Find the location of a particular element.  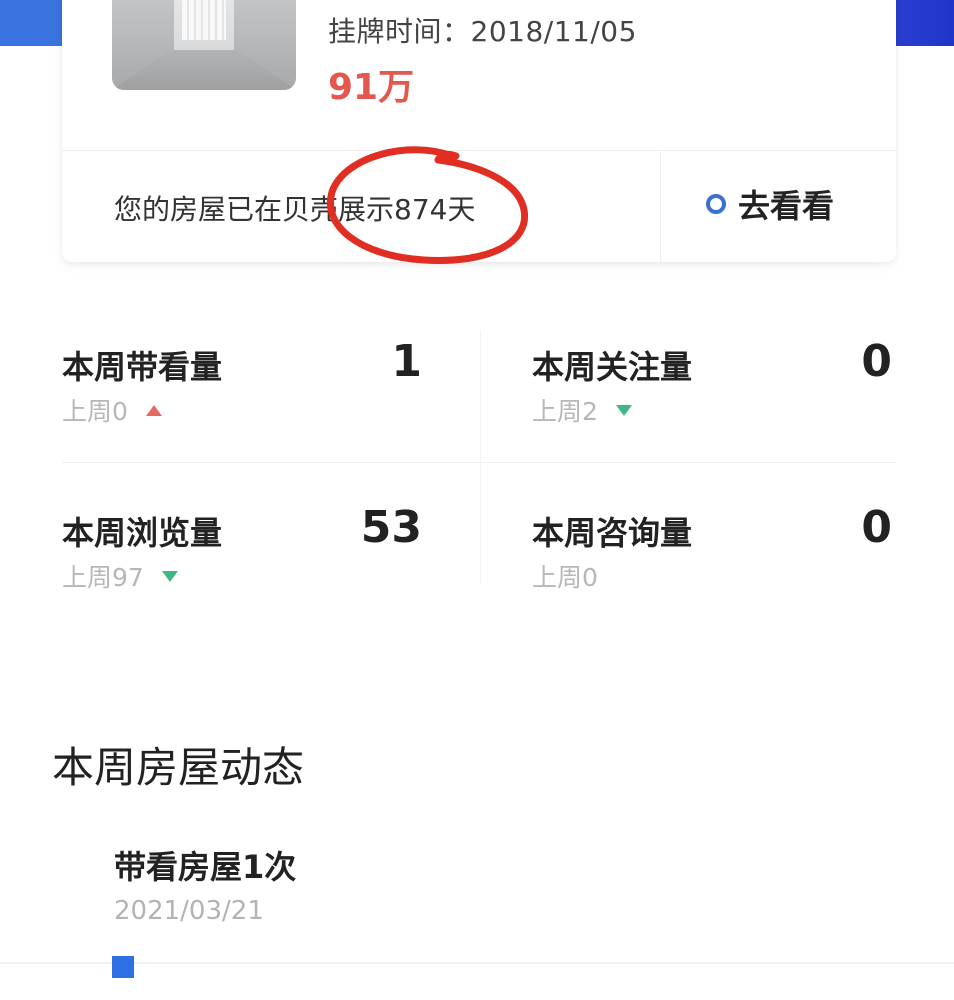

go-see-button: 去看看 is located at coordinates (770, 204).